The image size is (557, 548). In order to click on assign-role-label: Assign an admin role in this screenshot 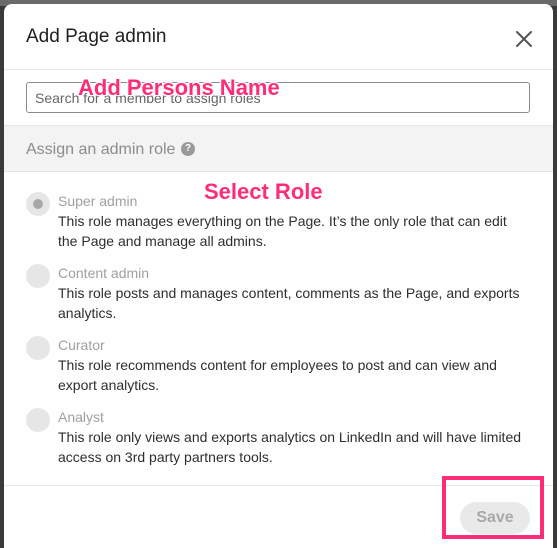, I will do `click(101, 149)`.